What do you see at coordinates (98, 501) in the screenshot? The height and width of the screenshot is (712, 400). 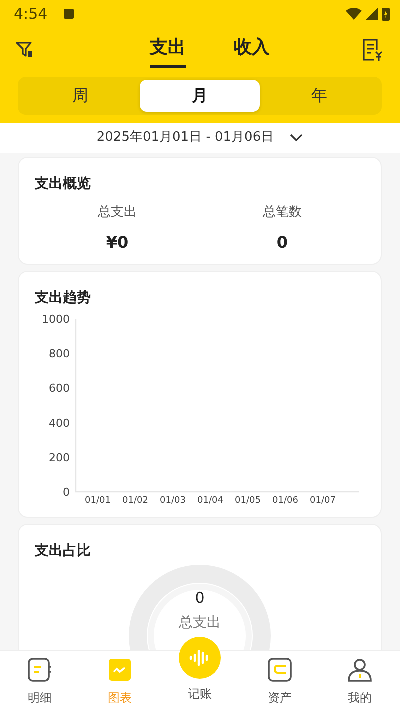 I see `x-axis-label: 01/01` at bounding box center [98, 501].